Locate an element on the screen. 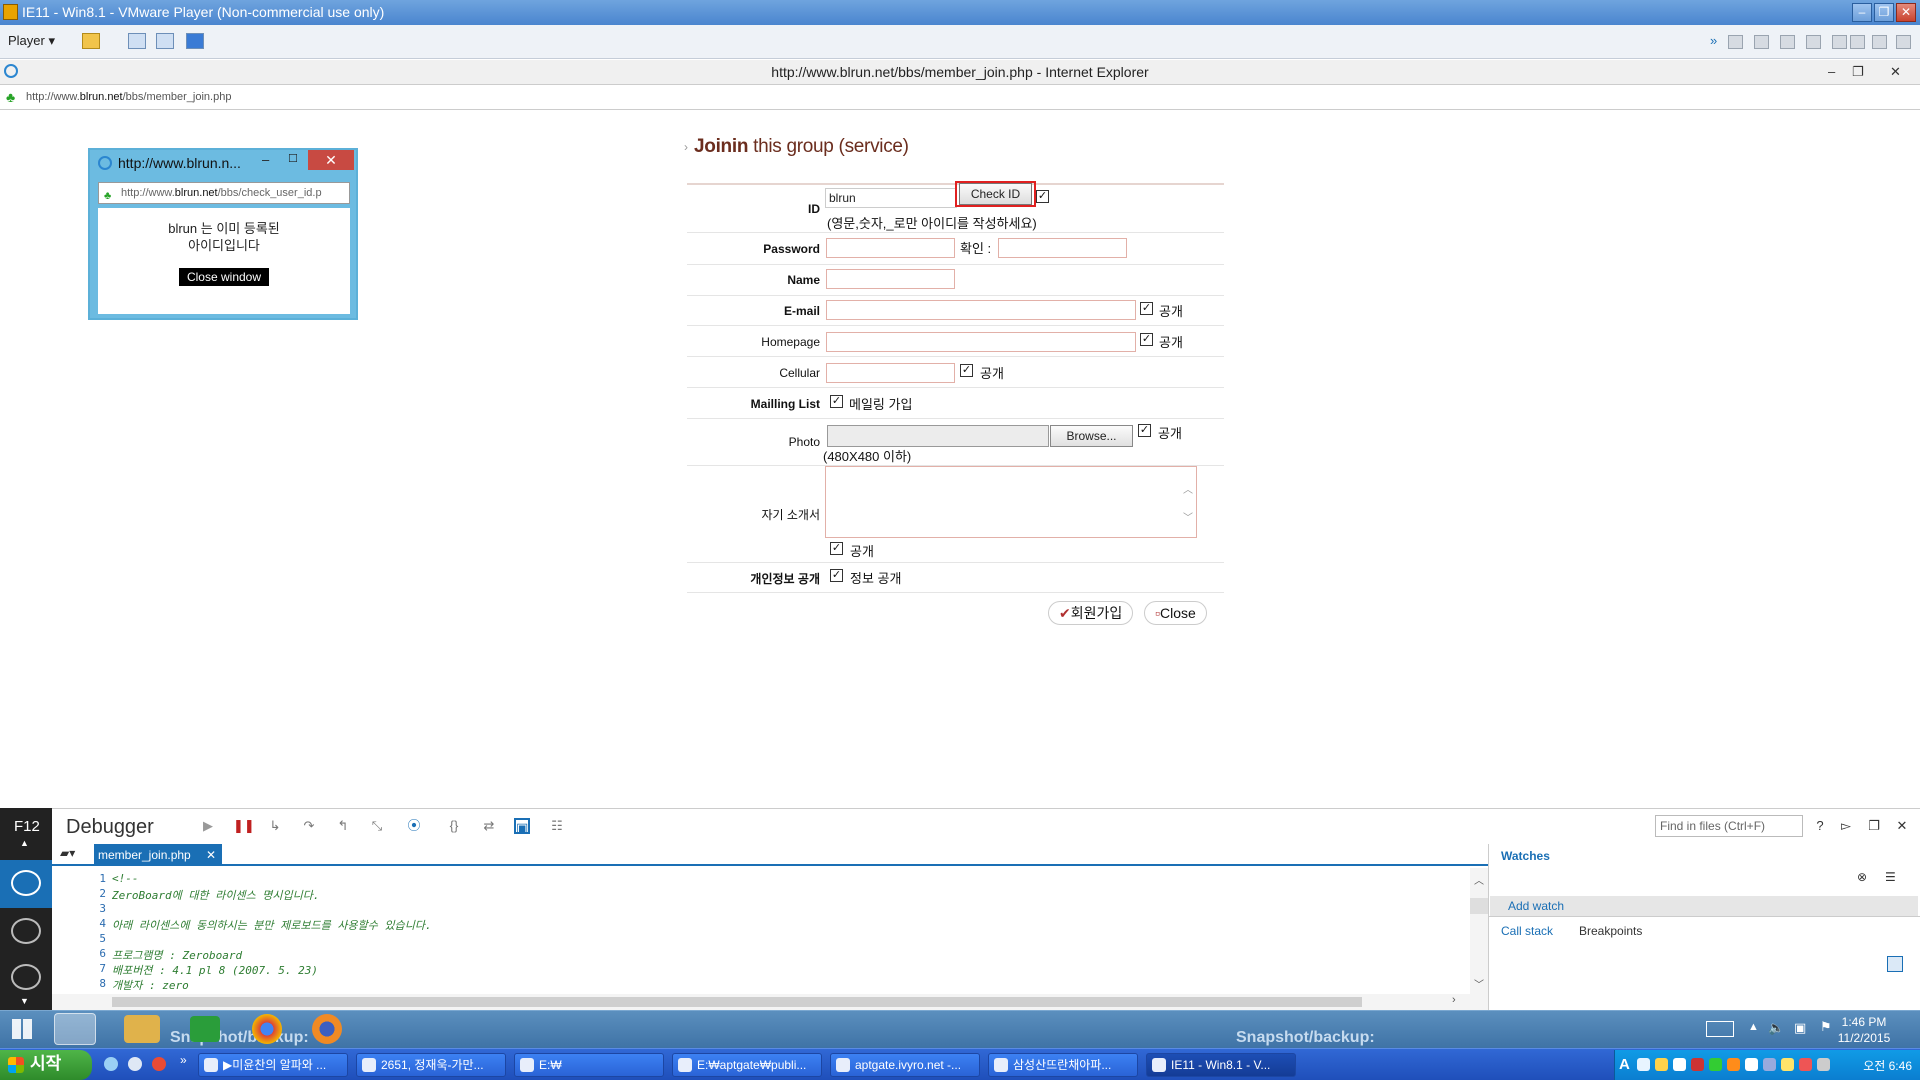 This screenshot has width=1920, height=1080. popup-maximize-icon: ☐ is located at coordinates (293, 158).